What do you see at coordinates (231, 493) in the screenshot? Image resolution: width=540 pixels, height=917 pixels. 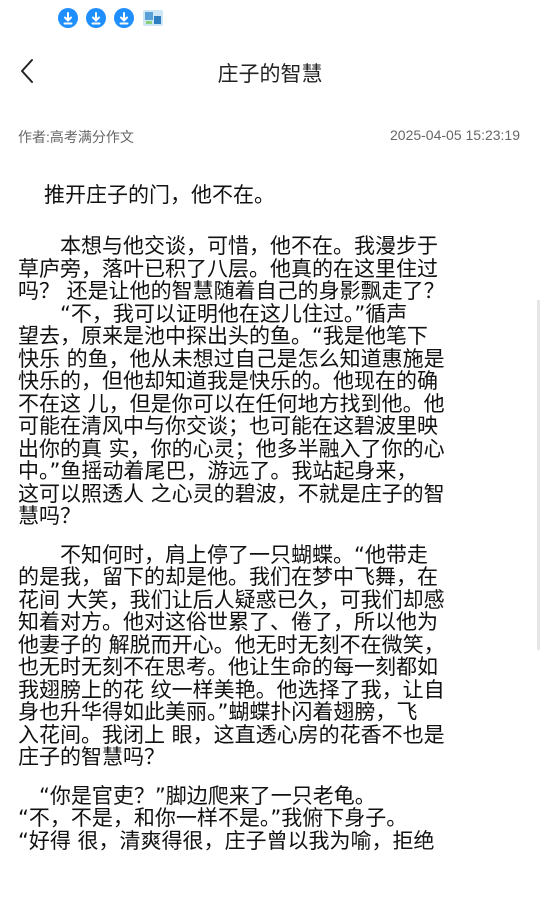 I see `paragraph-line: 这可以照透人 之心灵的碧波，不就是庄子的智` at bounding box center [231, 493].